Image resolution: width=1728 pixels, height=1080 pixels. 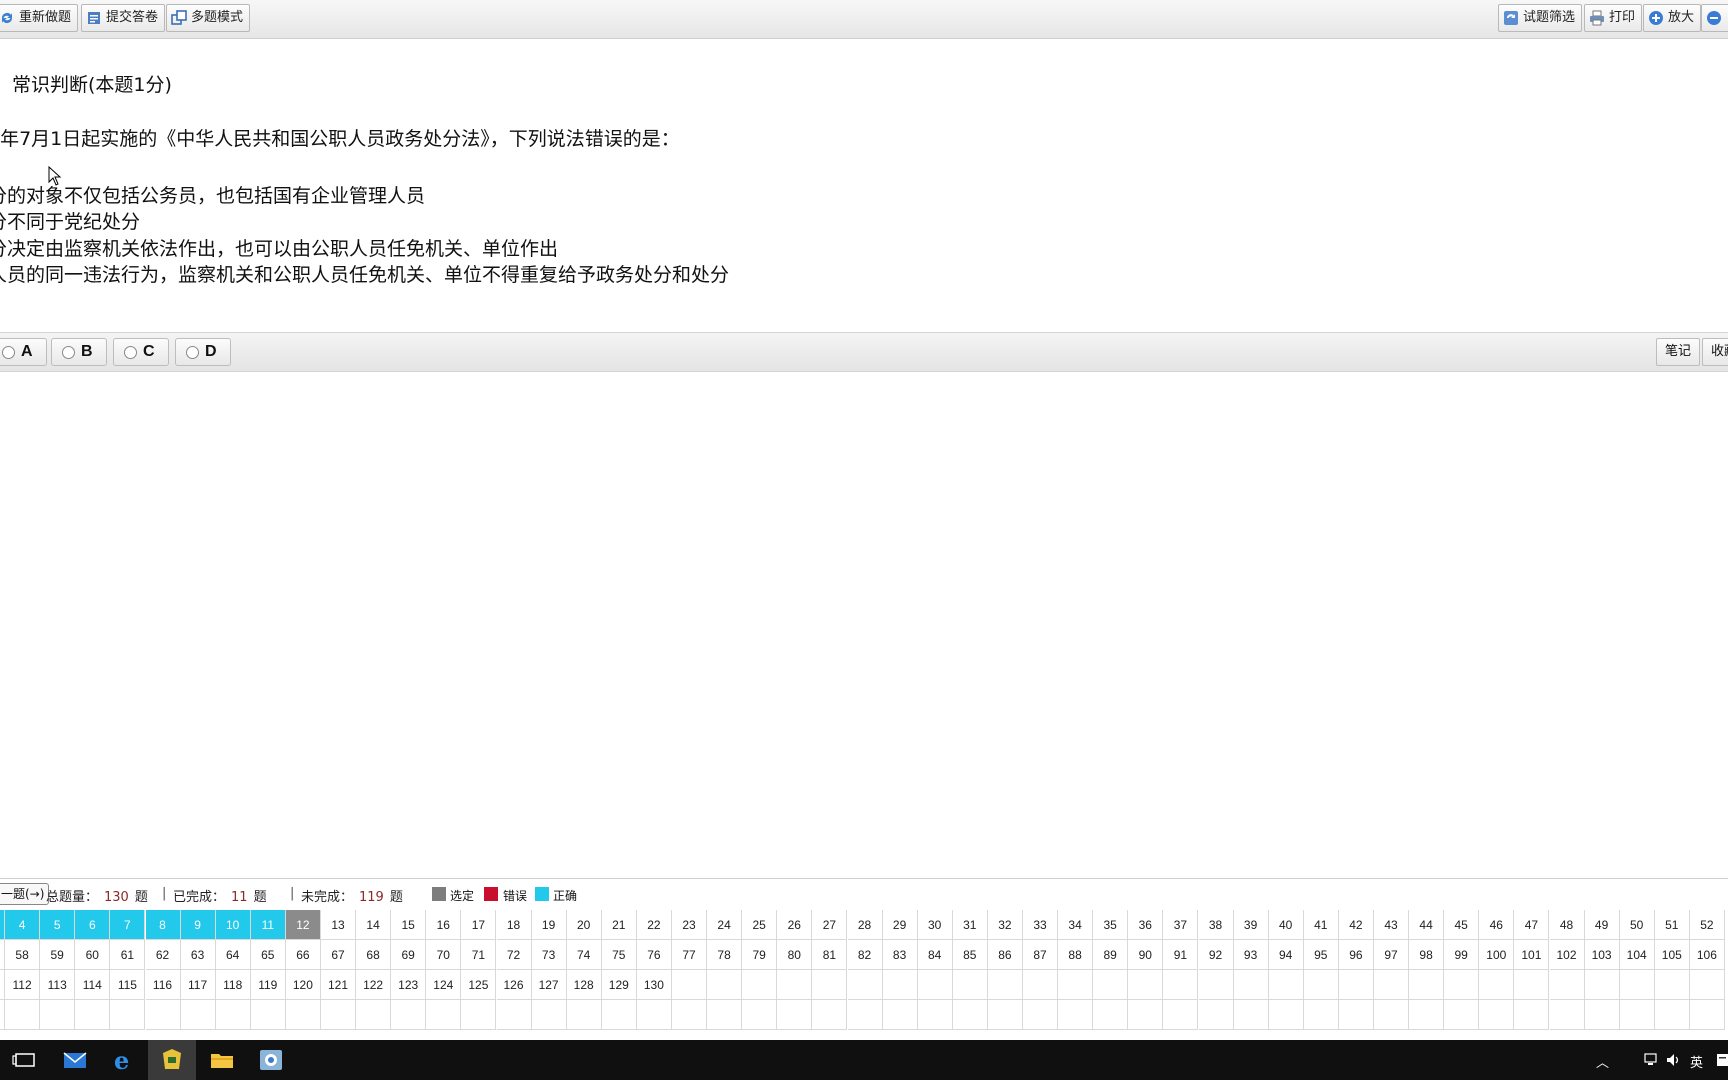 I want to click on question-number-cell: 102, so click(x=1567, y=955).